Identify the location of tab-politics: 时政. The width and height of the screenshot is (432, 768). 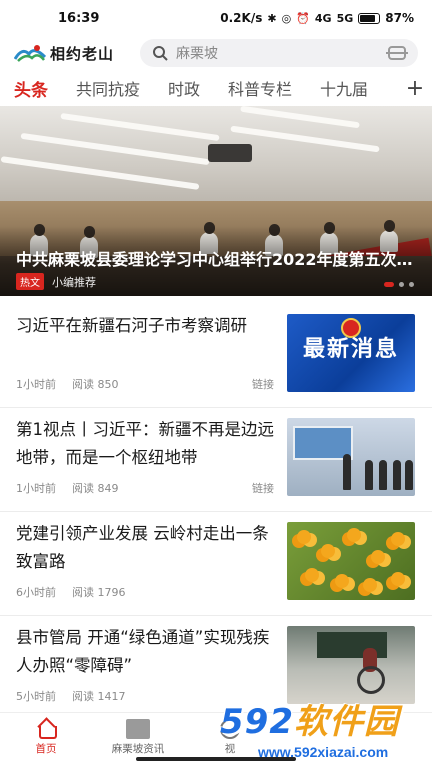
(184, 88).